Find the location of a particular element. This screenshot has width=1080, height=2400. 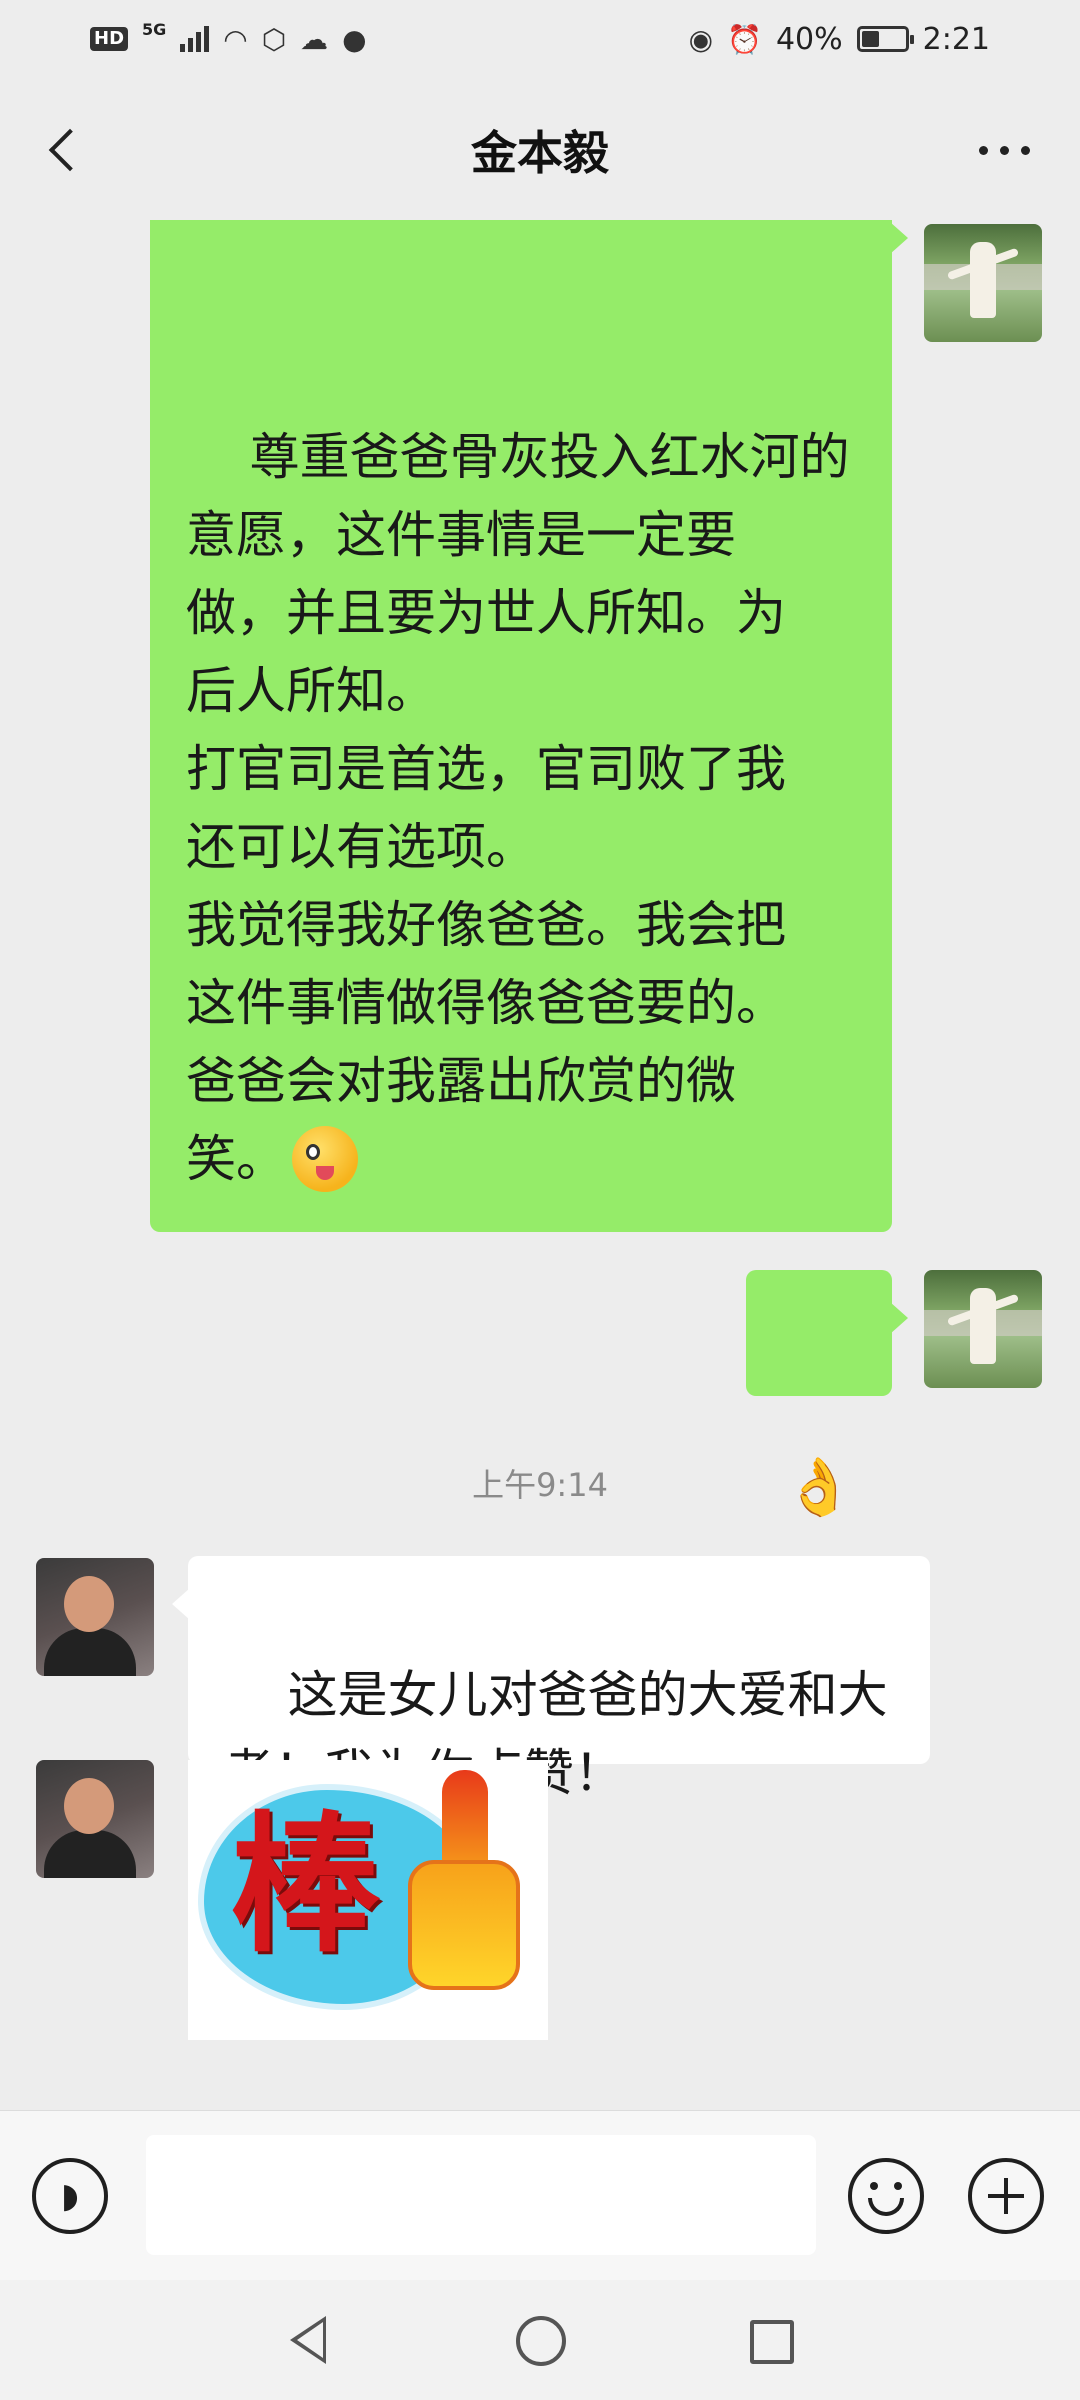

voice-button: ◗ is located at coordinates (70, 2196).